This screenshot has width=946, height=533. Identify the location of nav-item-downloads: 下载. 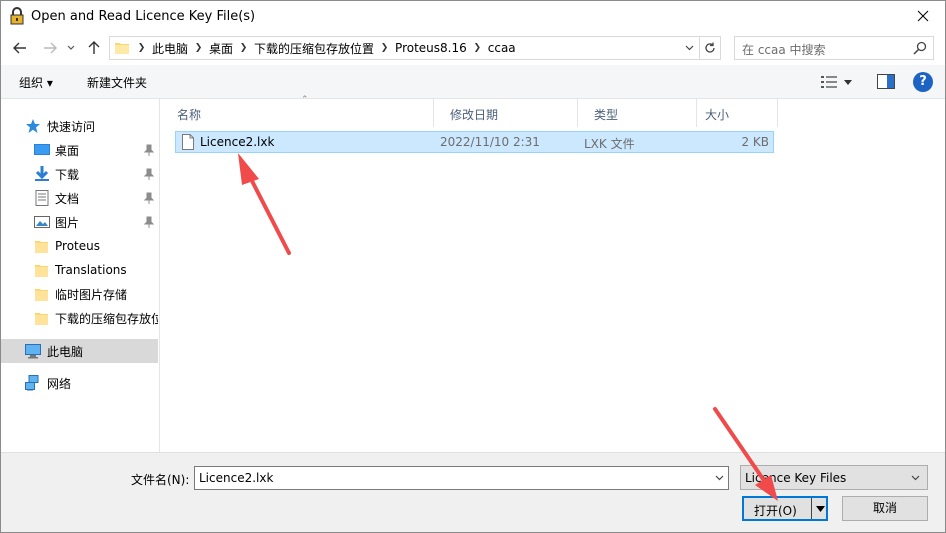
(79, 174).